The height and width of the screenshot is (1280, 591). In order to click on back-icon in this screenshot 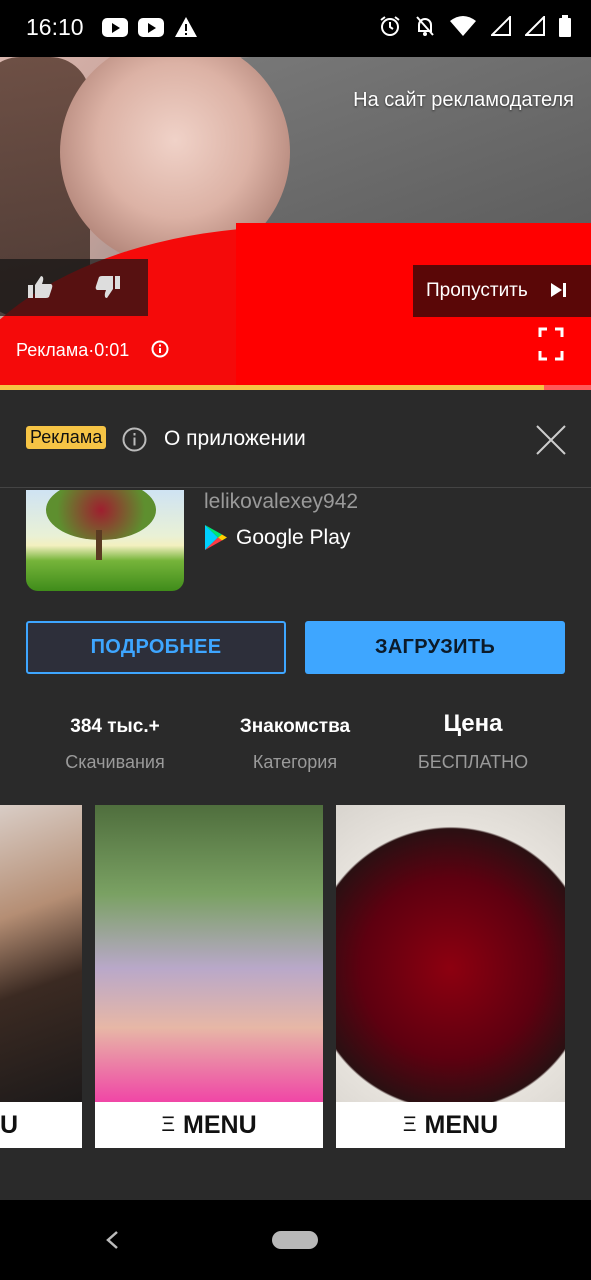, I will do `click(112, 1240)`.